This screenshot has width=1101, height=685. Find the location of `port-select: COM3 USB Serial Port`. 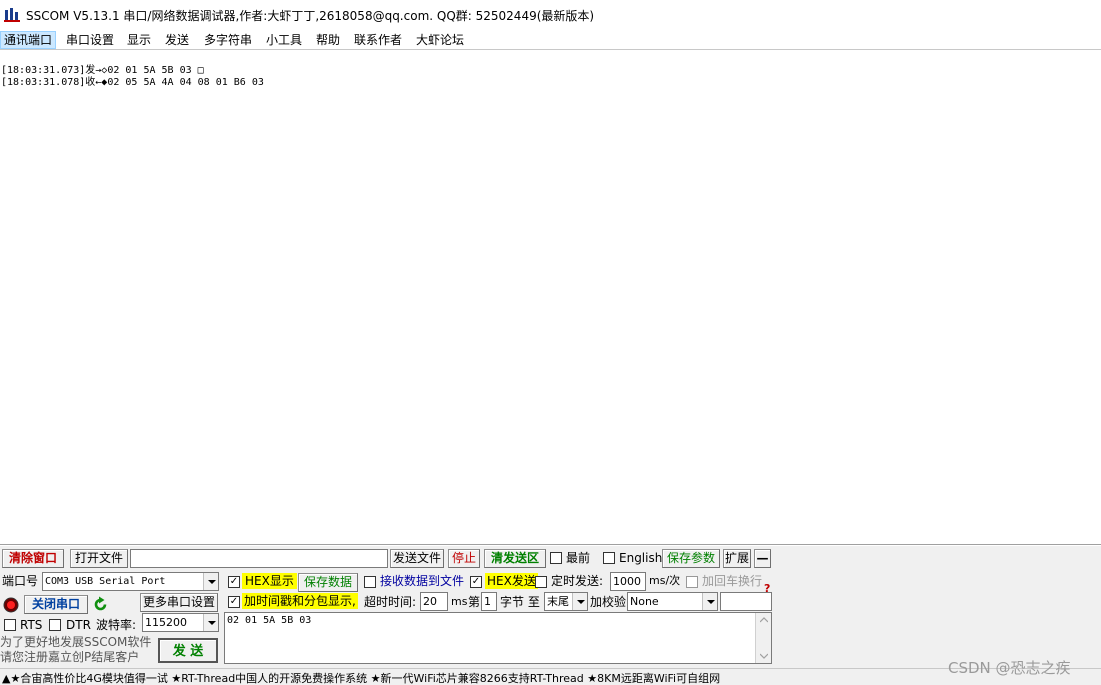

port-select: COM3 USB Serial Port is located at coordinates (130, 581).